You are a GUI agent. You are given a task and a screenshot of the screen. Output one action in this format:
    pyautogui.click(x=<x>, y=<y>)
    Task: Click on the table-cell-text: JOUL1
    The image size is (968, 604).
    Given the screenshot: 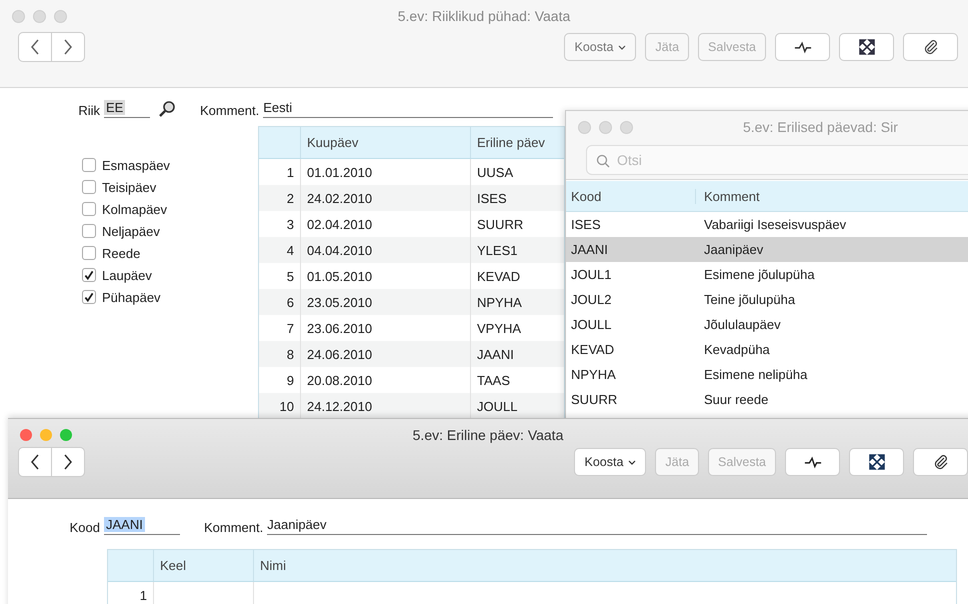 What is the action you would take?
    pyautogui.click(x=591, y=274)
    